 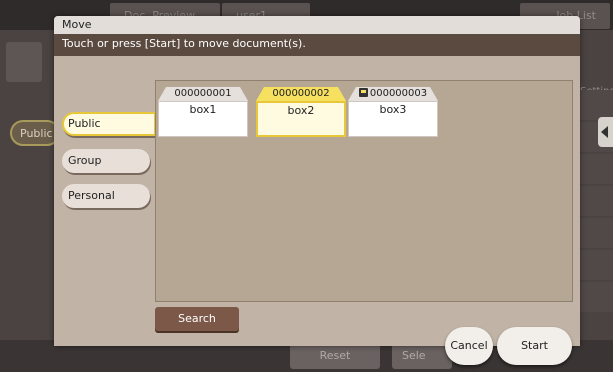 What do you see at coordinates (605, 132) in the screenshot?
I see `chevron-left-icon` at bounding box center [605, 132].